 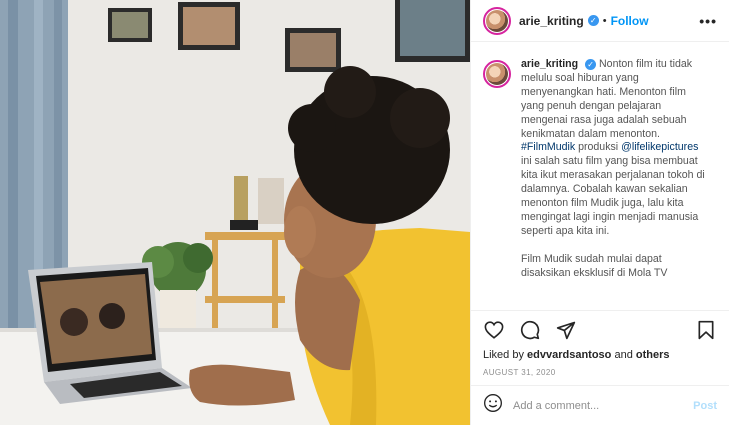 I want to click on comment-icon, so click(x=530, y=330).